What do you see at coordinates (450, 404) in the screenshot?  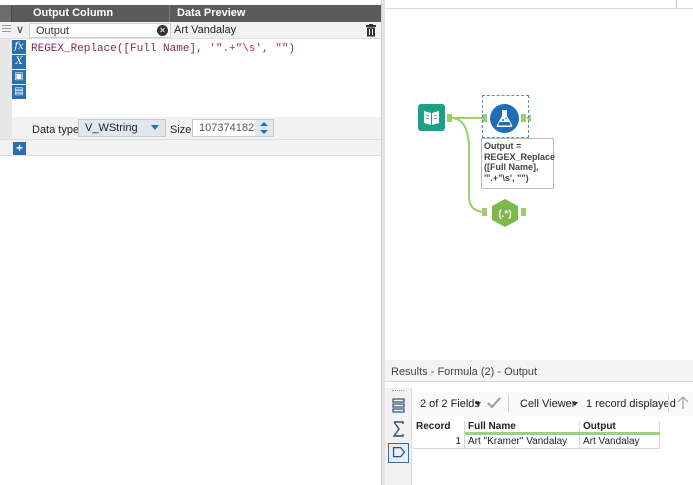 I see `fields-selector: 2 of 2 Fields` at bounding box center [450, 404].